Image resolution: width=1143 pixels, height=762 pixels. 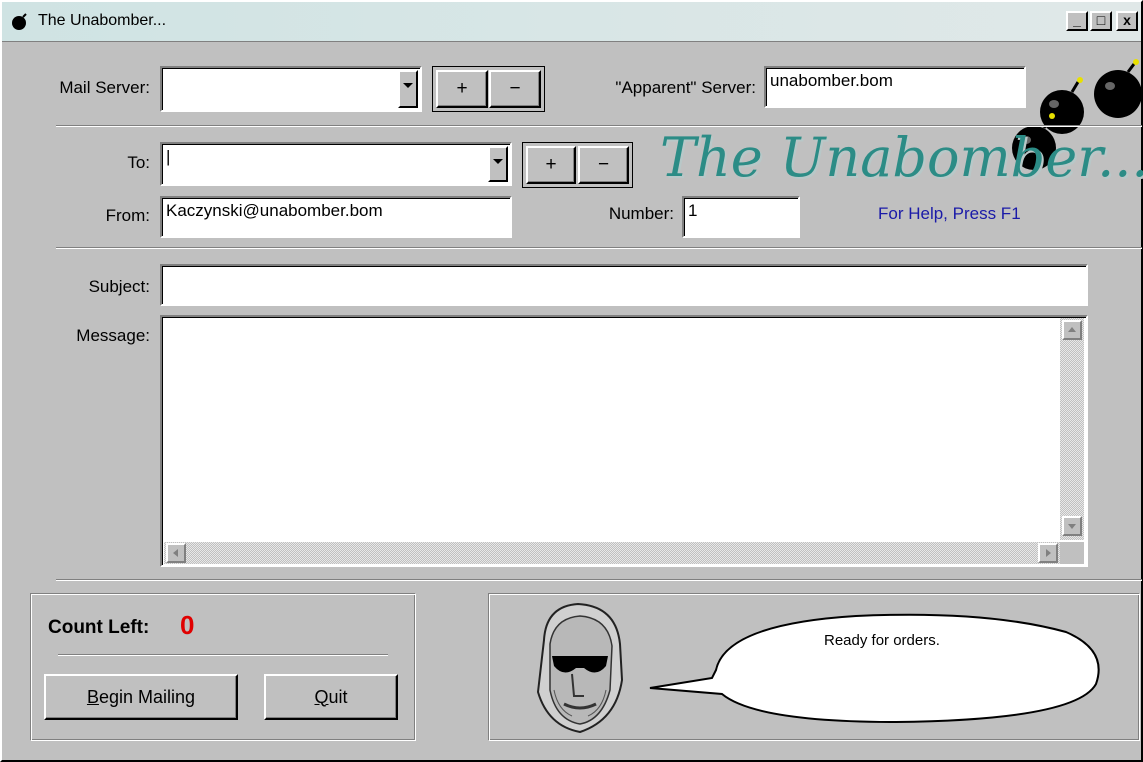 What do you see at coordinates (571, 22) in the screenshot?
I see `title-bar: The Unabomber... _ □ x` at bounding box center [571, 22].